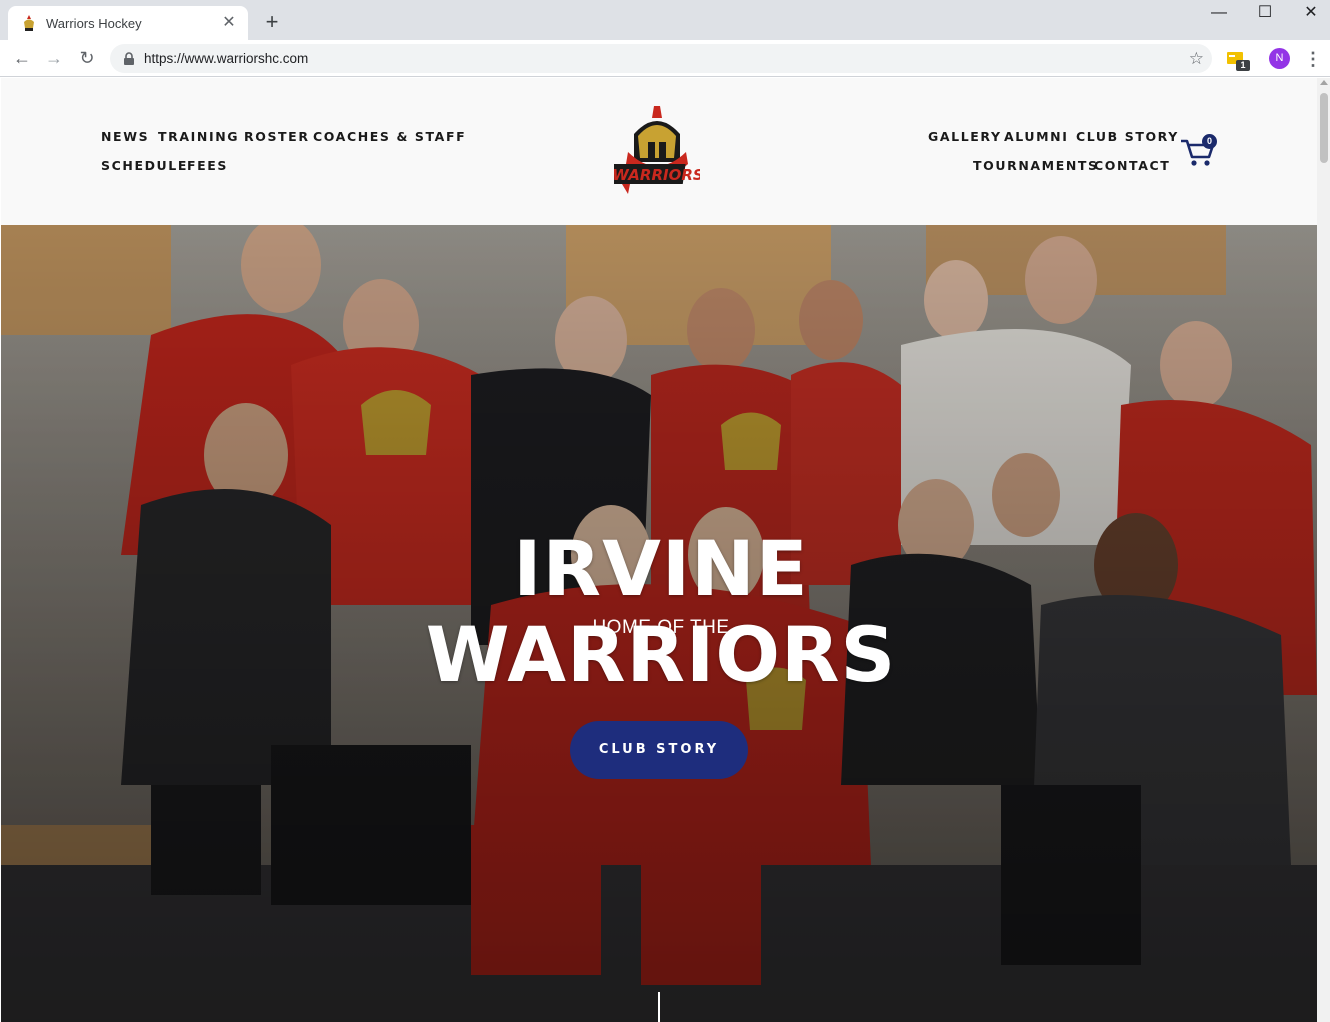 The height and width of the screenshot is (1022, 1330). I want to click on tab-title: Warriors Hockey, so click(94, 23).